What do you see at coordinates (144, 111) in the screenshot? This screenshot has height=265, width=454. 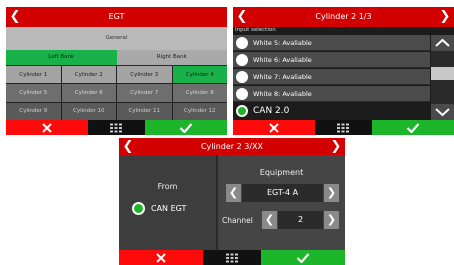 I see `cylinder-button: Cylinder 11` at bounding box center [144, 111].